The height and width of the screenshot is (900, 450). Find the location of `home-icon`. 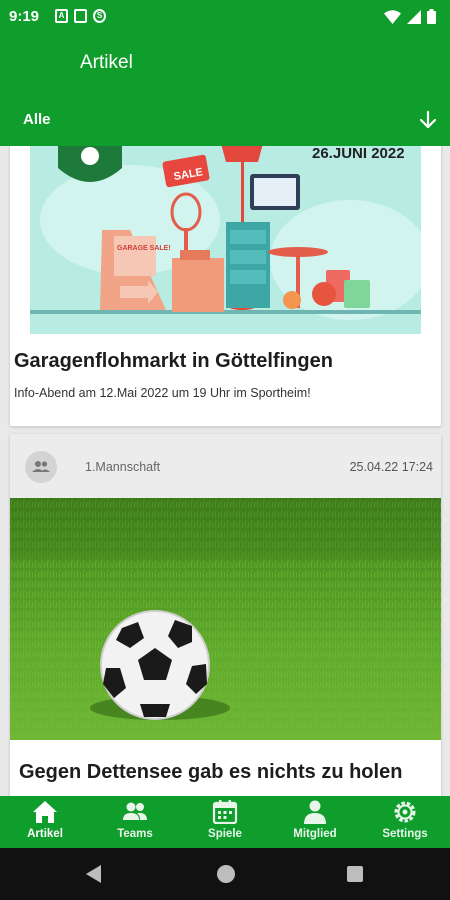

home-icon is located at coordinates (45, 812).